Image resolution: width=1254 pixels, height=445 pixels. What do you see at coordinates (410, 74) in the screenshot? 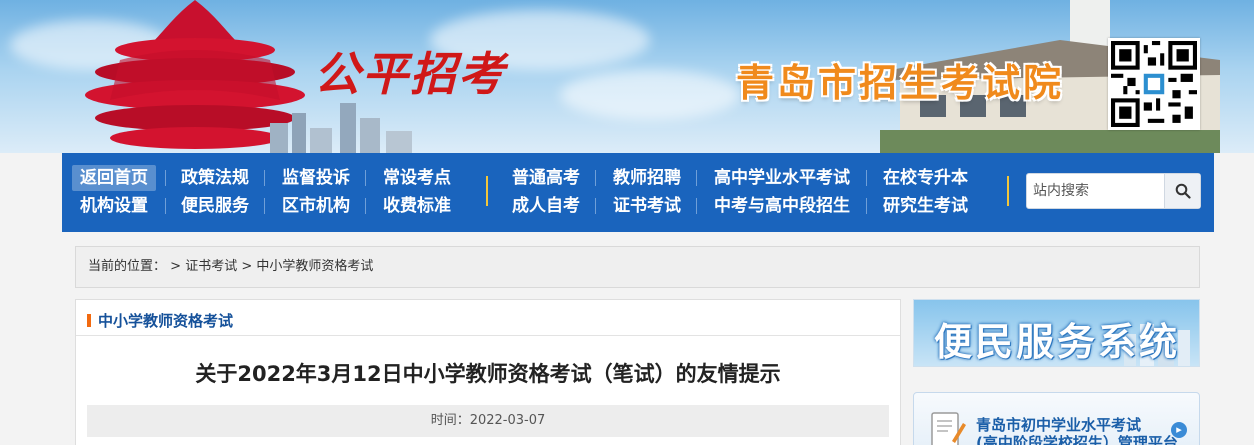
I see `slogan-calligraphy: 公平招考` at bounding box center [410, 74].